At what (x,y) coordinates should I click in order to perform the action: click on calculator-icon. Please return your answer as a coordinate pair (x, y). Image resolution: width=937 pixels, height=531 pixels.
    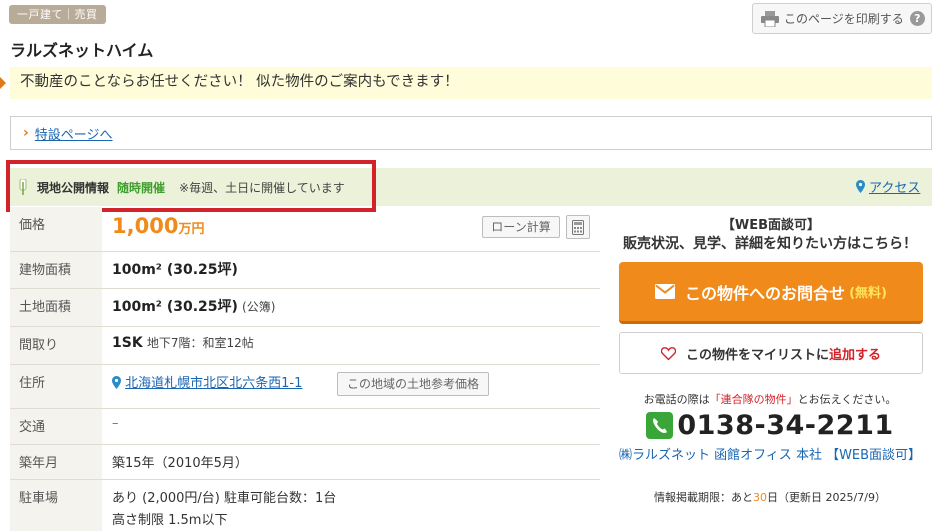
    Looking at the image, I should click on (578, 227).